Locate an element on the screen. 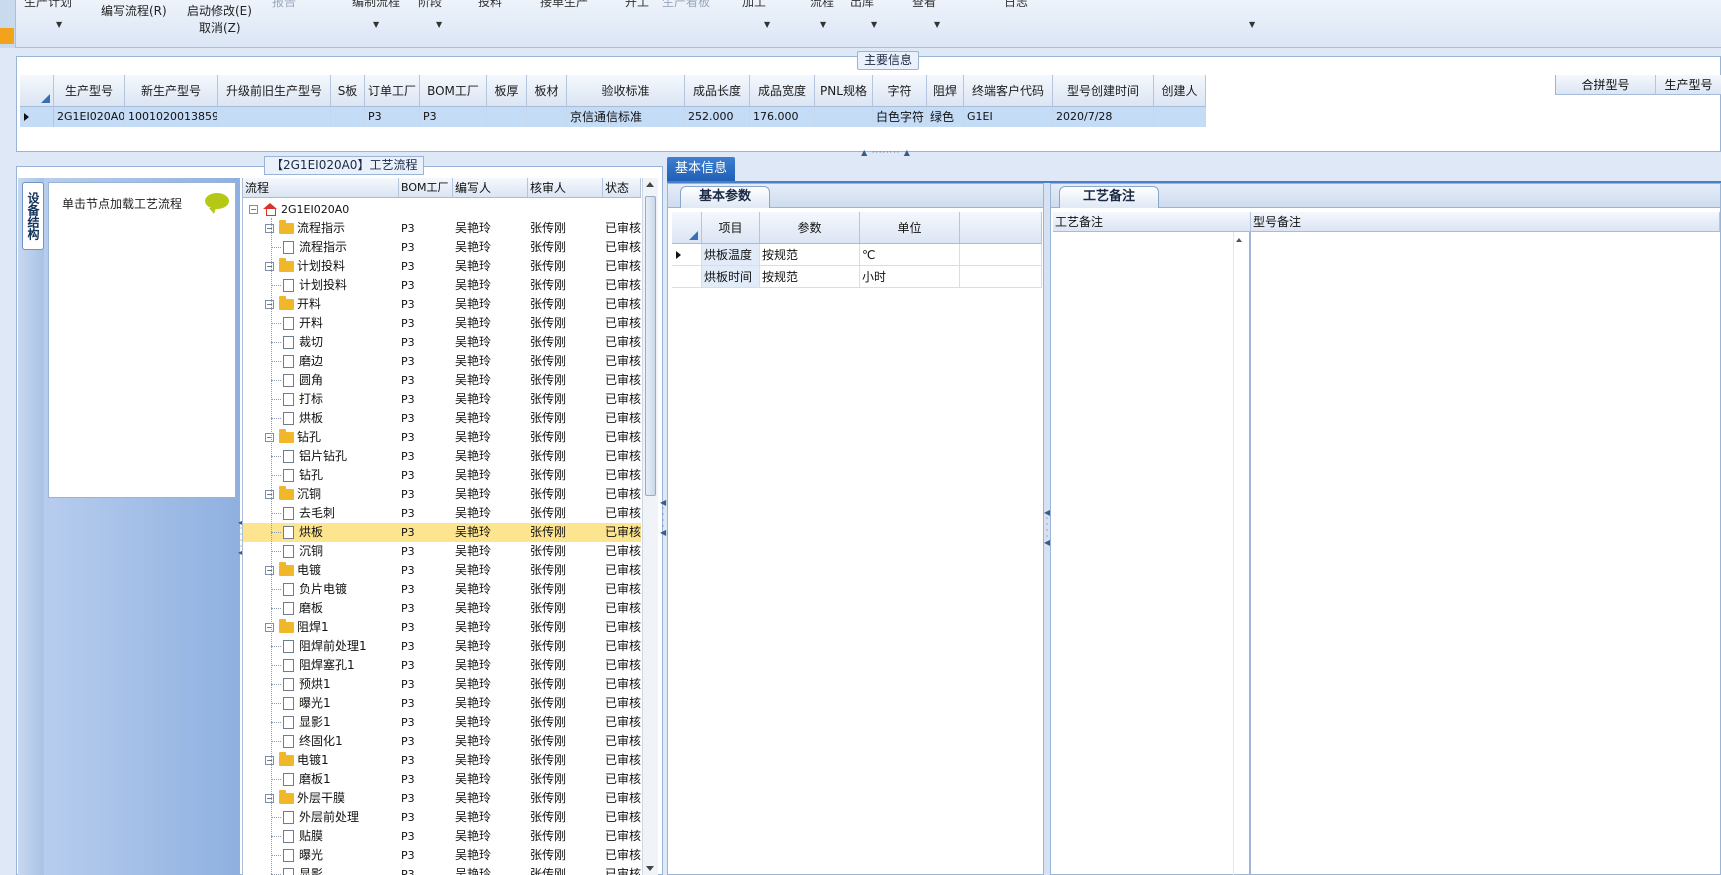 The width and height of the screenshot is (1721, 875). col-header: 工艺备注 is located at coordinates (1152, 221).